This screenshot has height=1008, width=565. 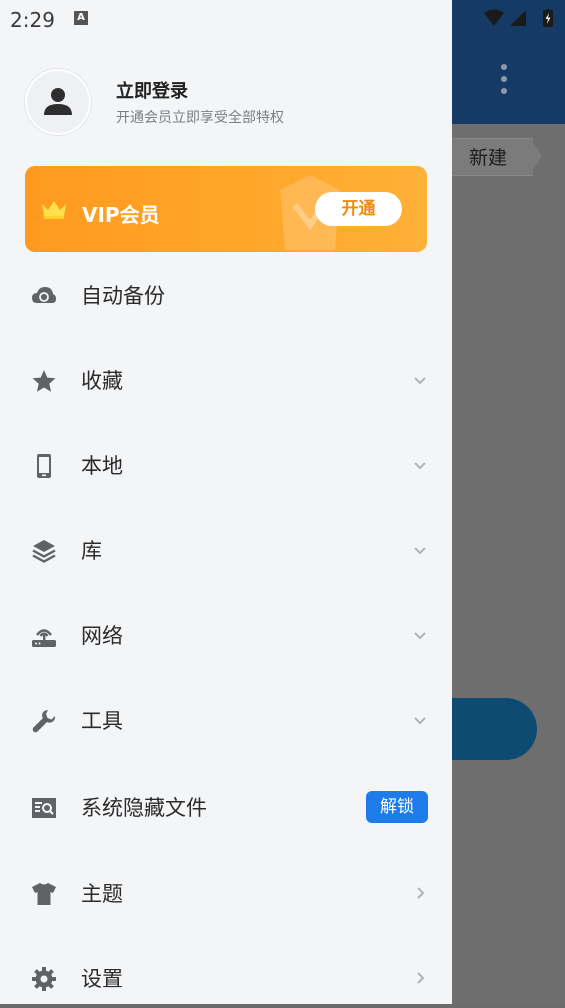 I want to click on menu-label: 库, so click(x=91, y=551).